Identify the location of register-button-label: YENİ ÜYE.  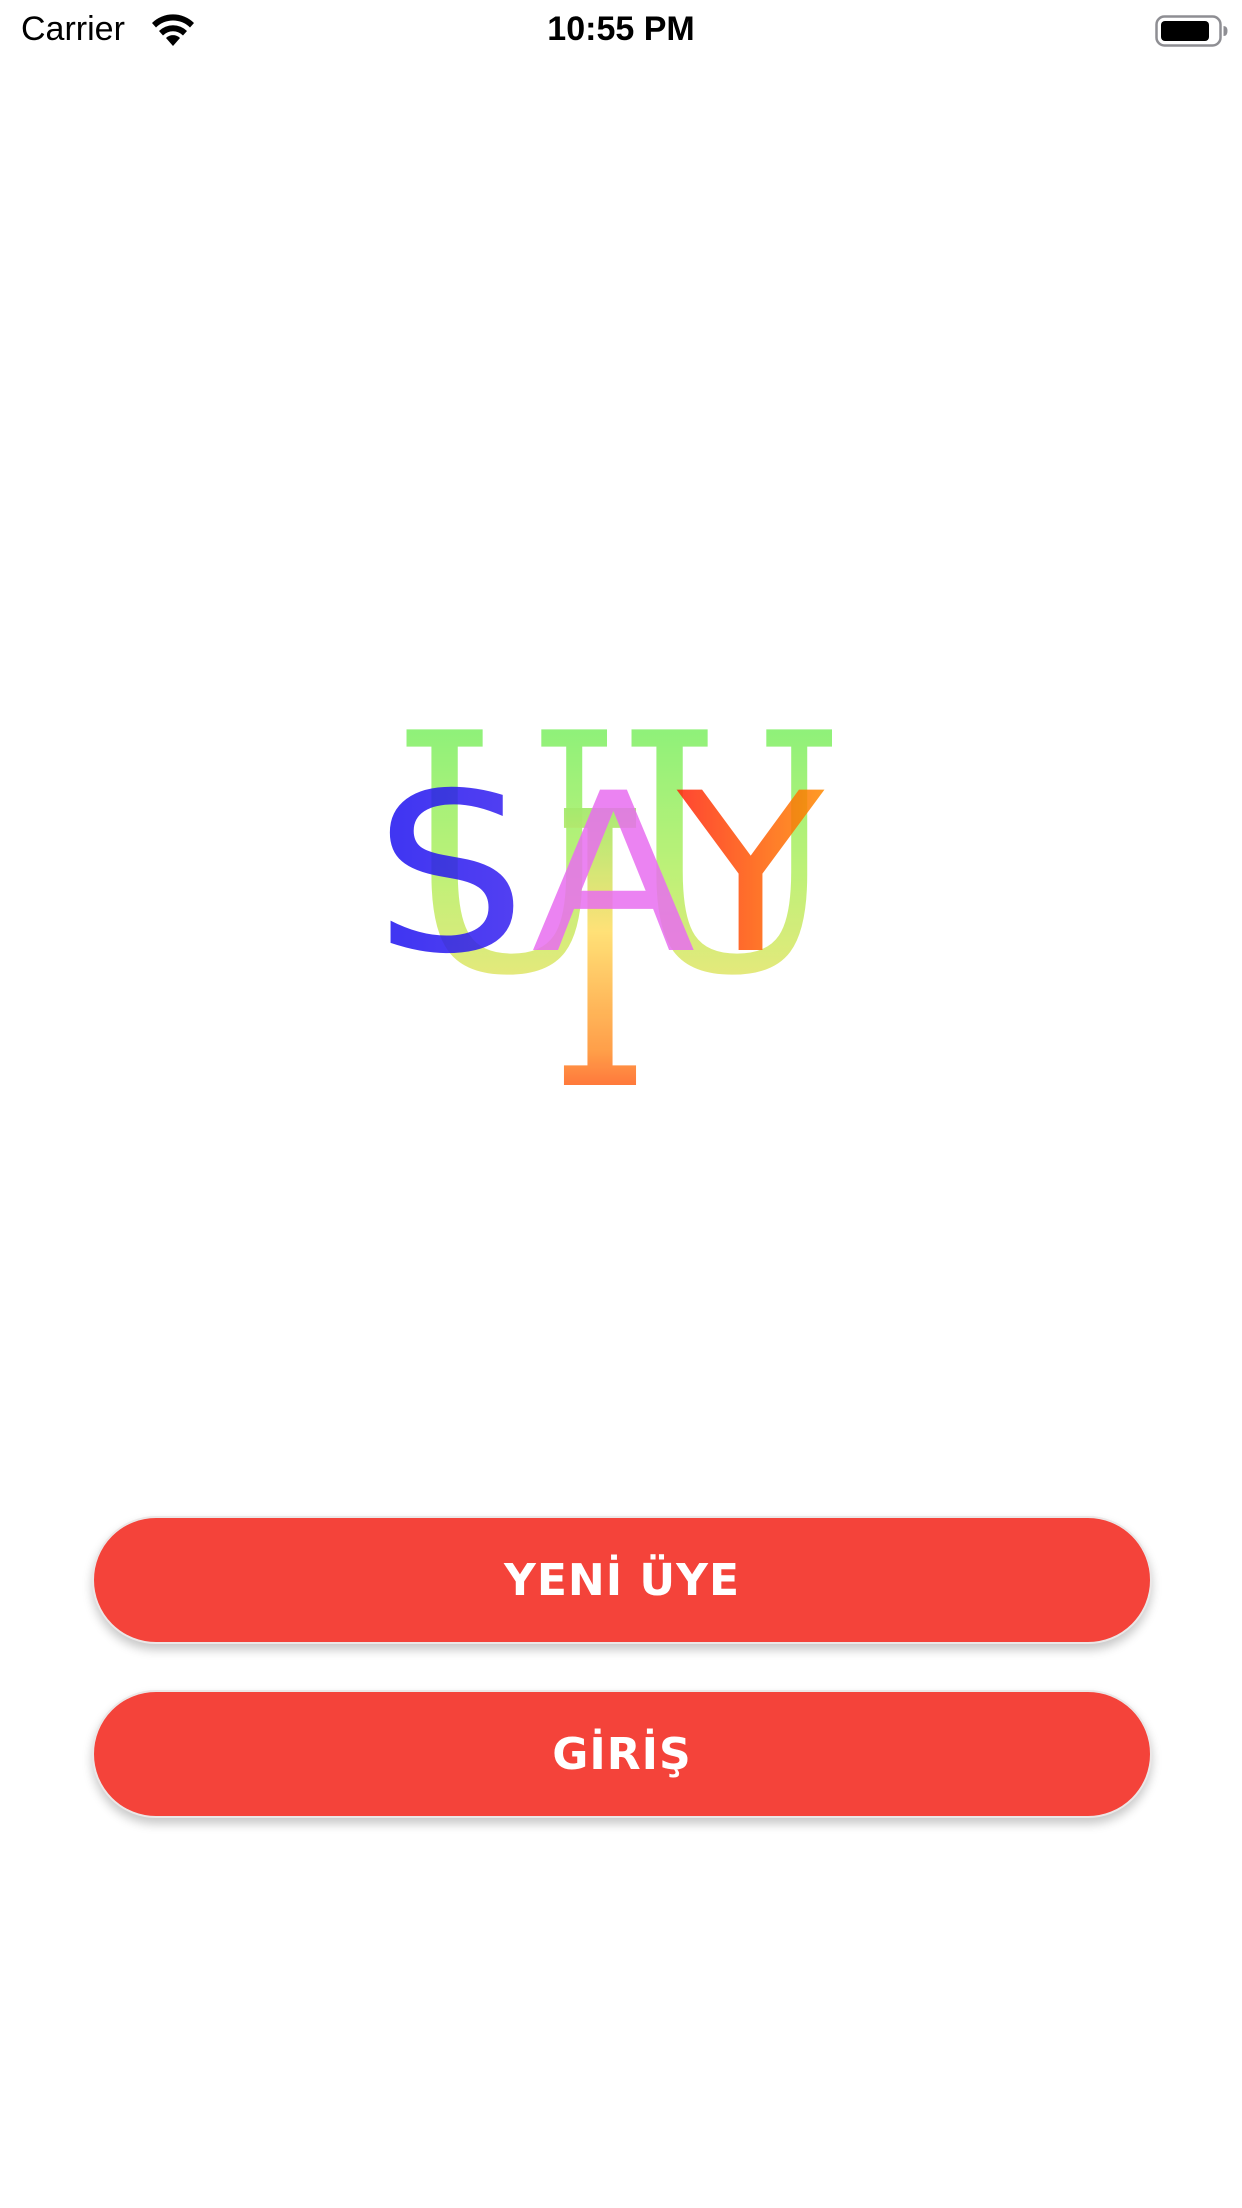
(622, 1580).